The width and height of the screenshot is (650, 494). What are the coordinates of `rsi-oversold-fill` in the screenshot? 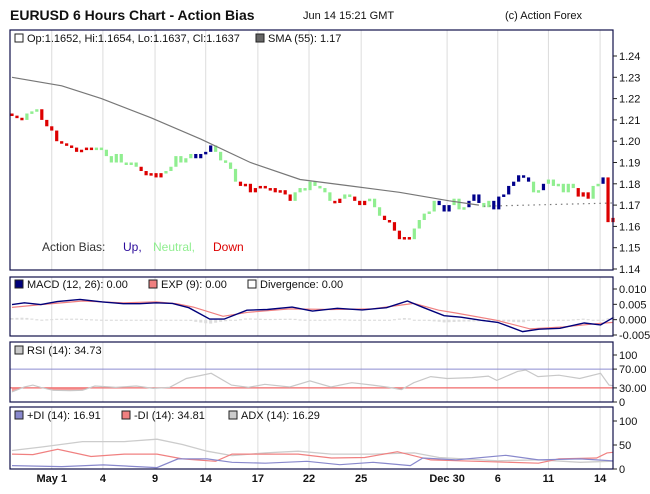 It's located at (208, 390).